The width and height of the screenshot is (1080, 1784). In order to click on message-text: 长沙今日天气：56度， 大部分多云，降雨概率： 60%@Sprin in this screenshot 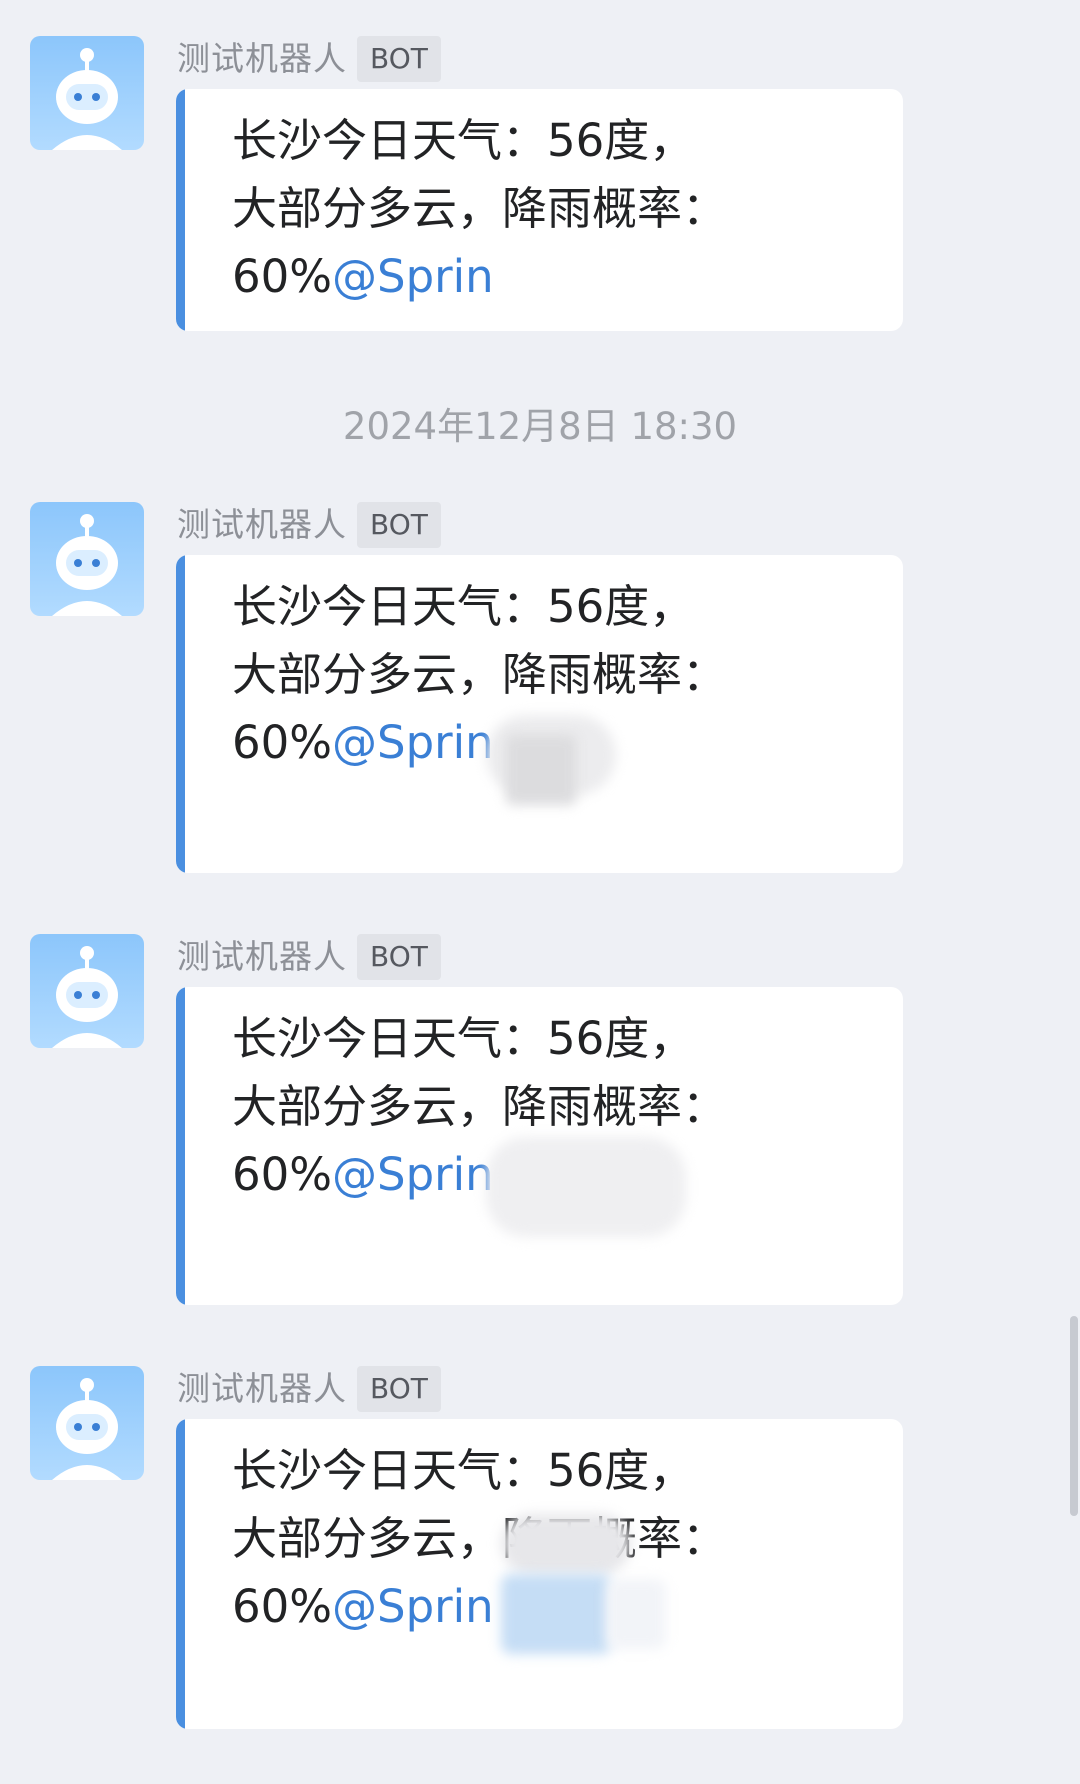, I will do `click(552, 209)`.